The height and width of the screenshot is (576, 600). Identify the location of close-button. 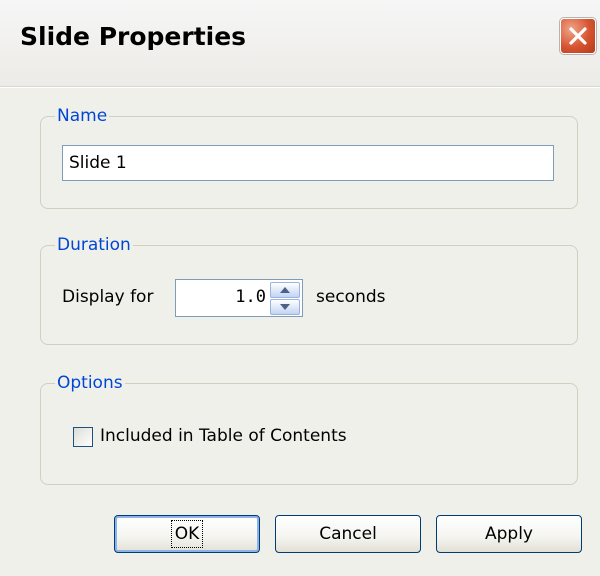
(578, 36).